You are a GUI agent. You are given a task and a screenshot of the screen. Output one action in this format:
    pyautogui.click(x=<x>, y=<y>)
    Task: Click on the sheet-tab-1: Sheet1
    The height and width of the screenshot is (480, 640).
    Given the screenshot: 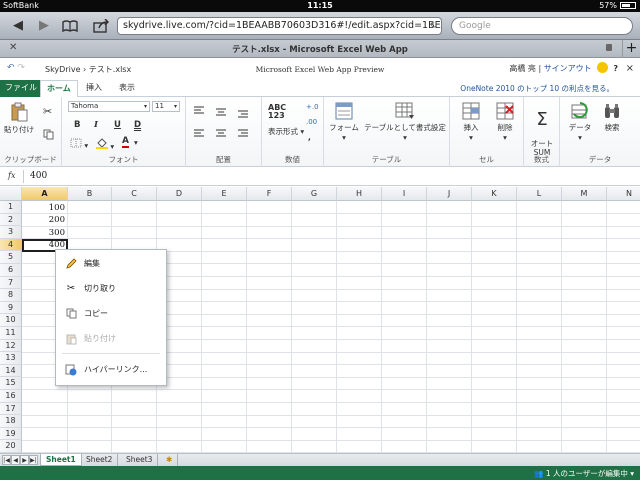 What is the action you would take?
    pyautogui.click(x=61, y=460)
    